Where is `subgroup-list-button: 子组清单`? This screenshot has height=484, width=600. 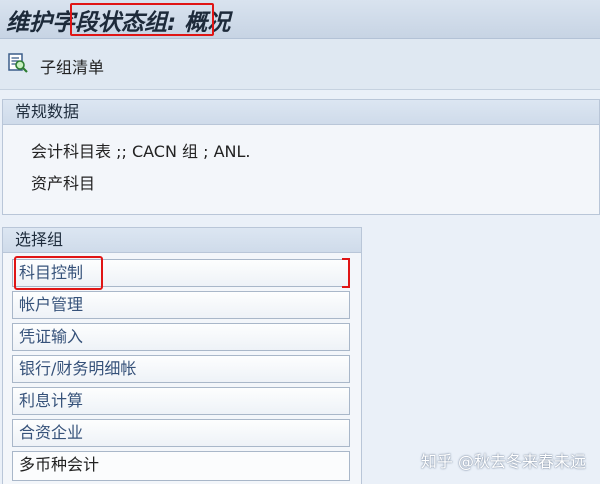 subgroup-list-button: 子组清单 is located at coordinates (72, 66).